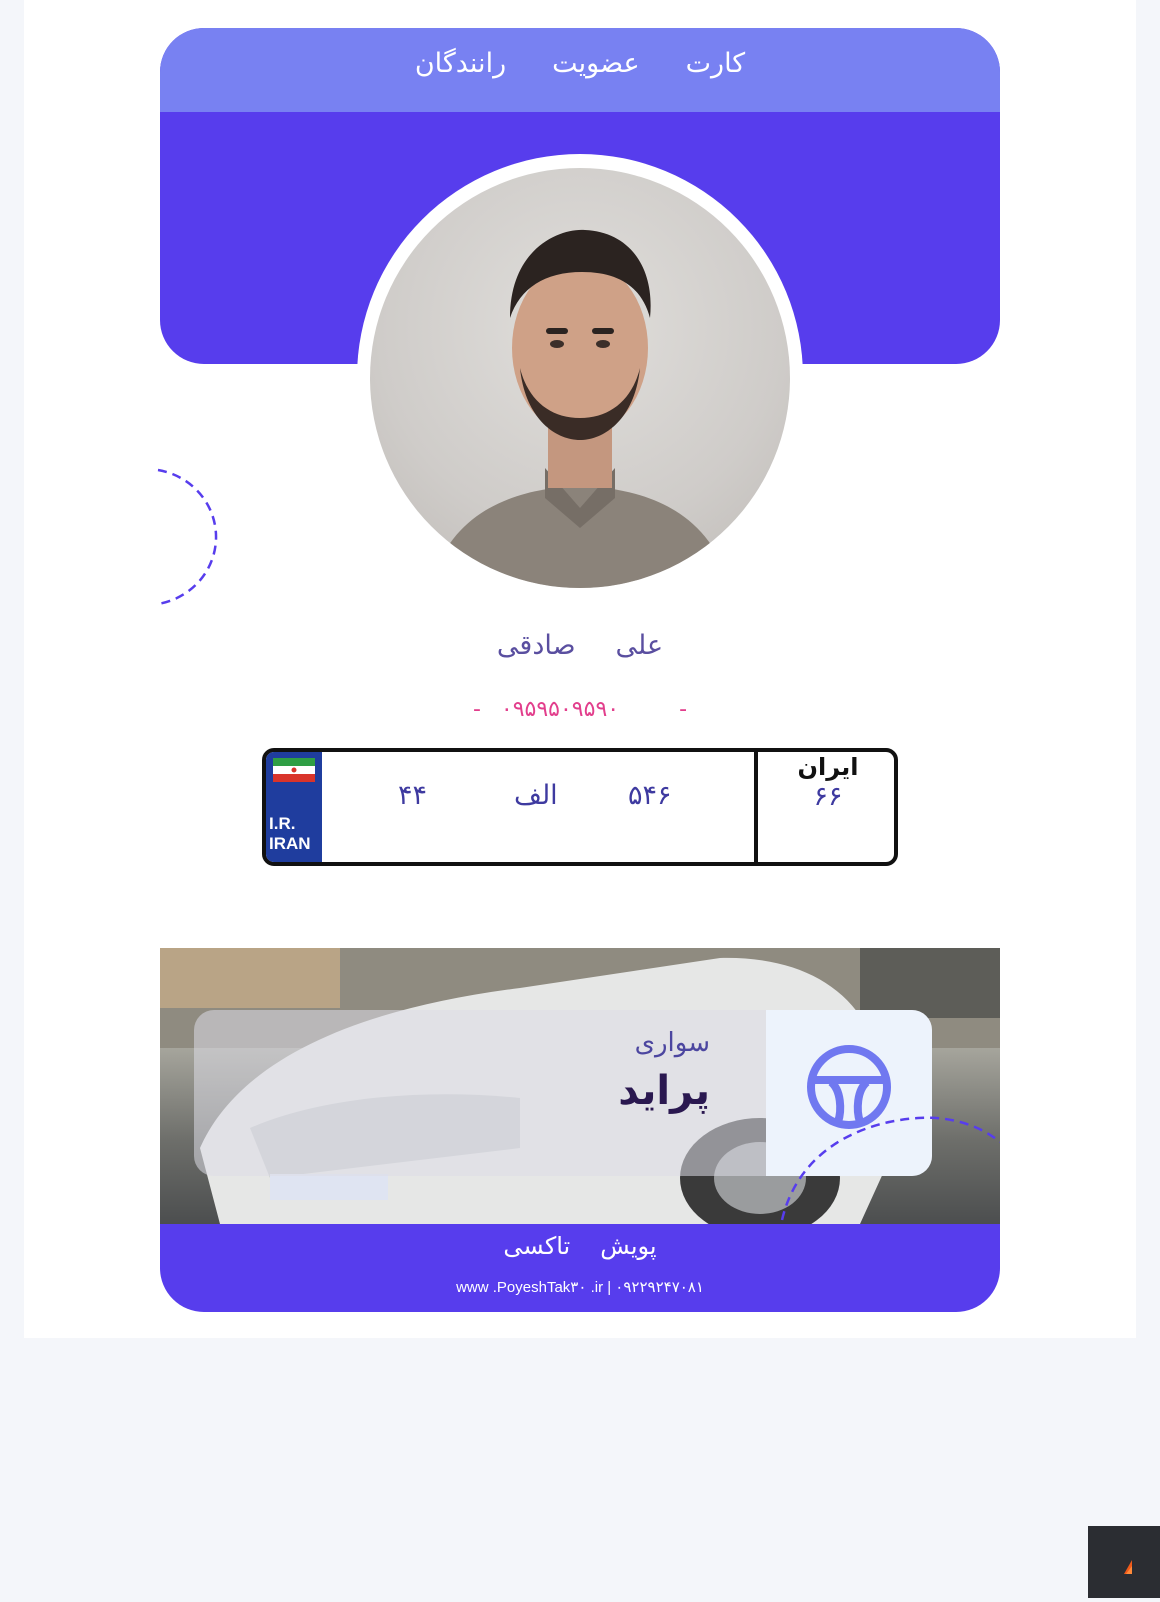 This screenshot has width=1160, height=1602. I want to click on card-header: کارت عضویت رانندگان, so click(580, 70).